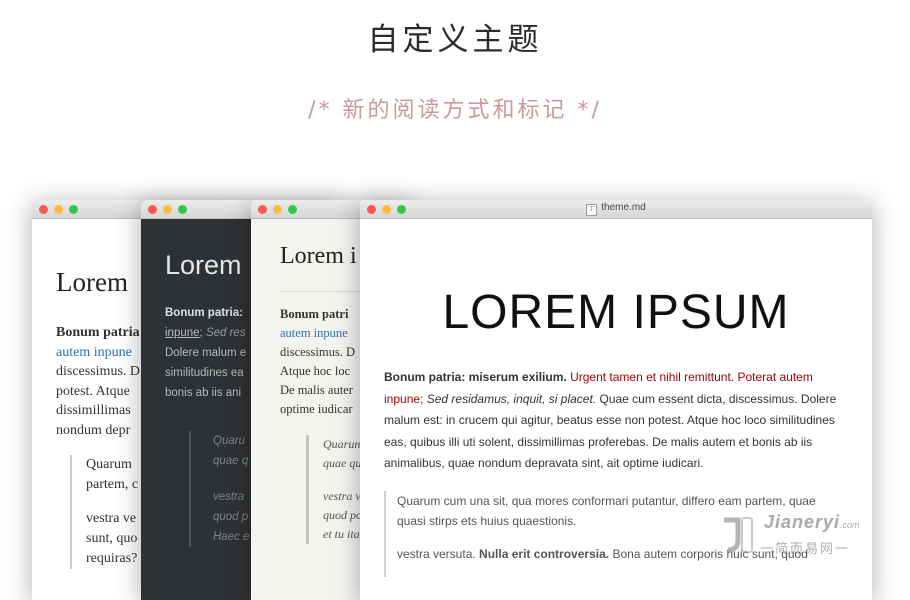  I want to click on text-line: potest. Atque, so click(93, 391).